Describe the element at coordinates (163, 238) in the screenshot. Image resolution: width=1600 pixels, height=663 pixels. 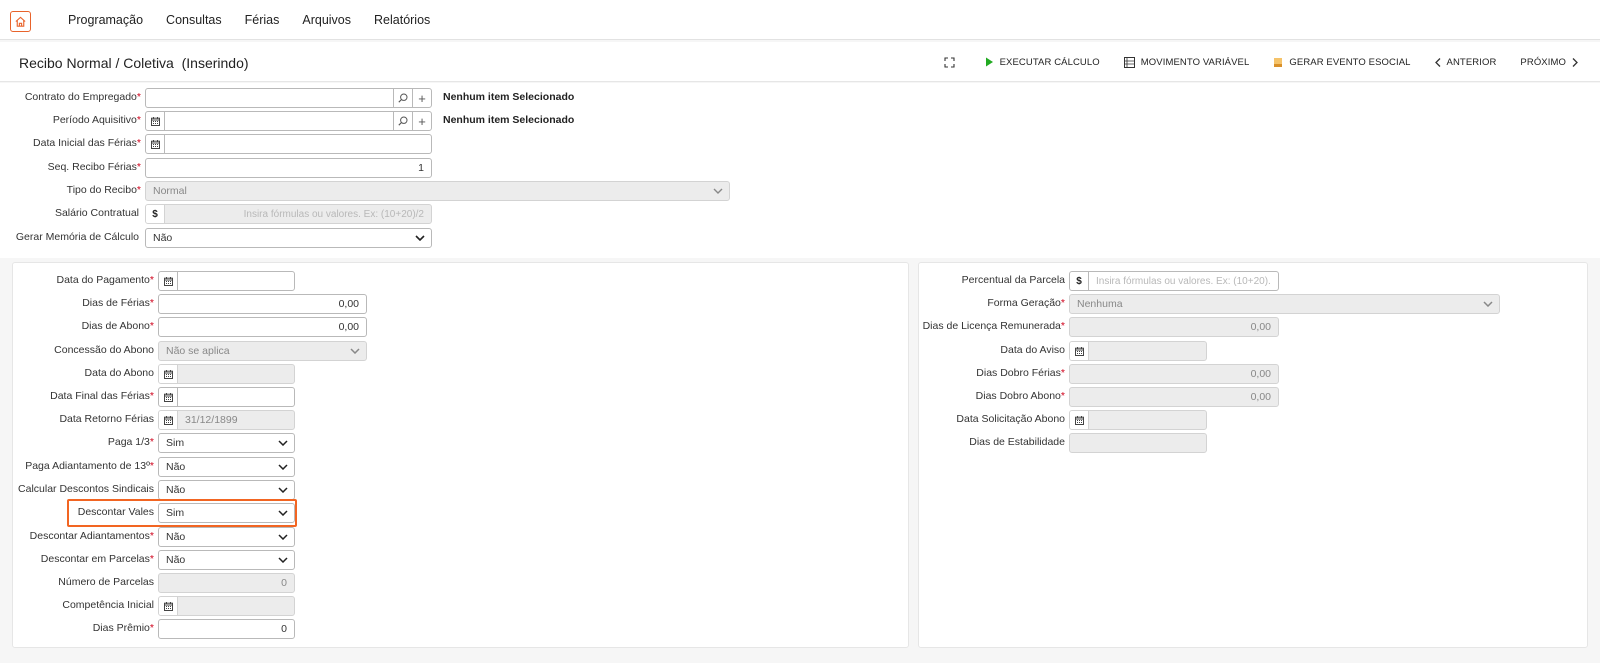
I see `memoria-value: Não` at that location.